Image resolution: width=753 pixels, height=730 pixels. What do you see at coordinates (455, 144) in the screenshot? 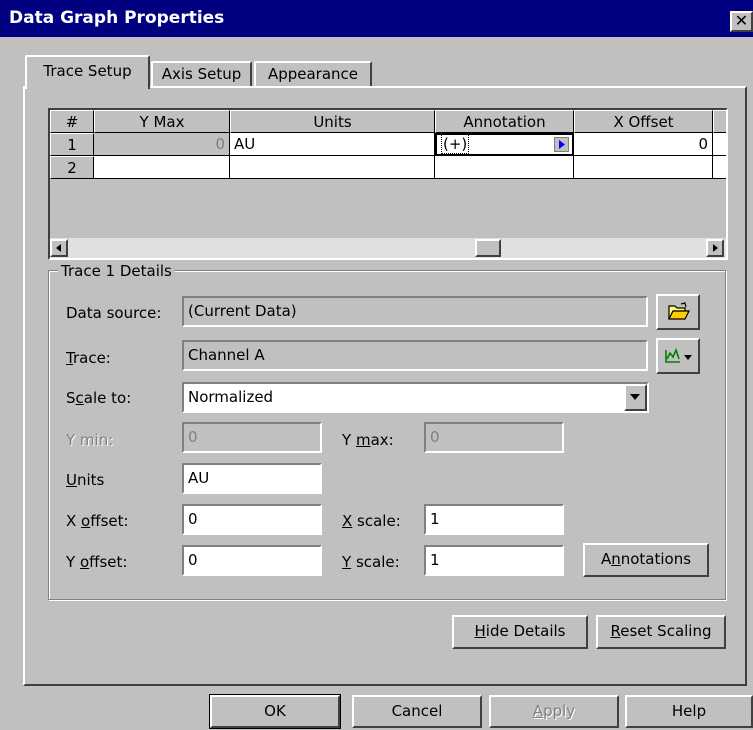
I see `annotation-value: (+)` at bounding box center [455, 144].